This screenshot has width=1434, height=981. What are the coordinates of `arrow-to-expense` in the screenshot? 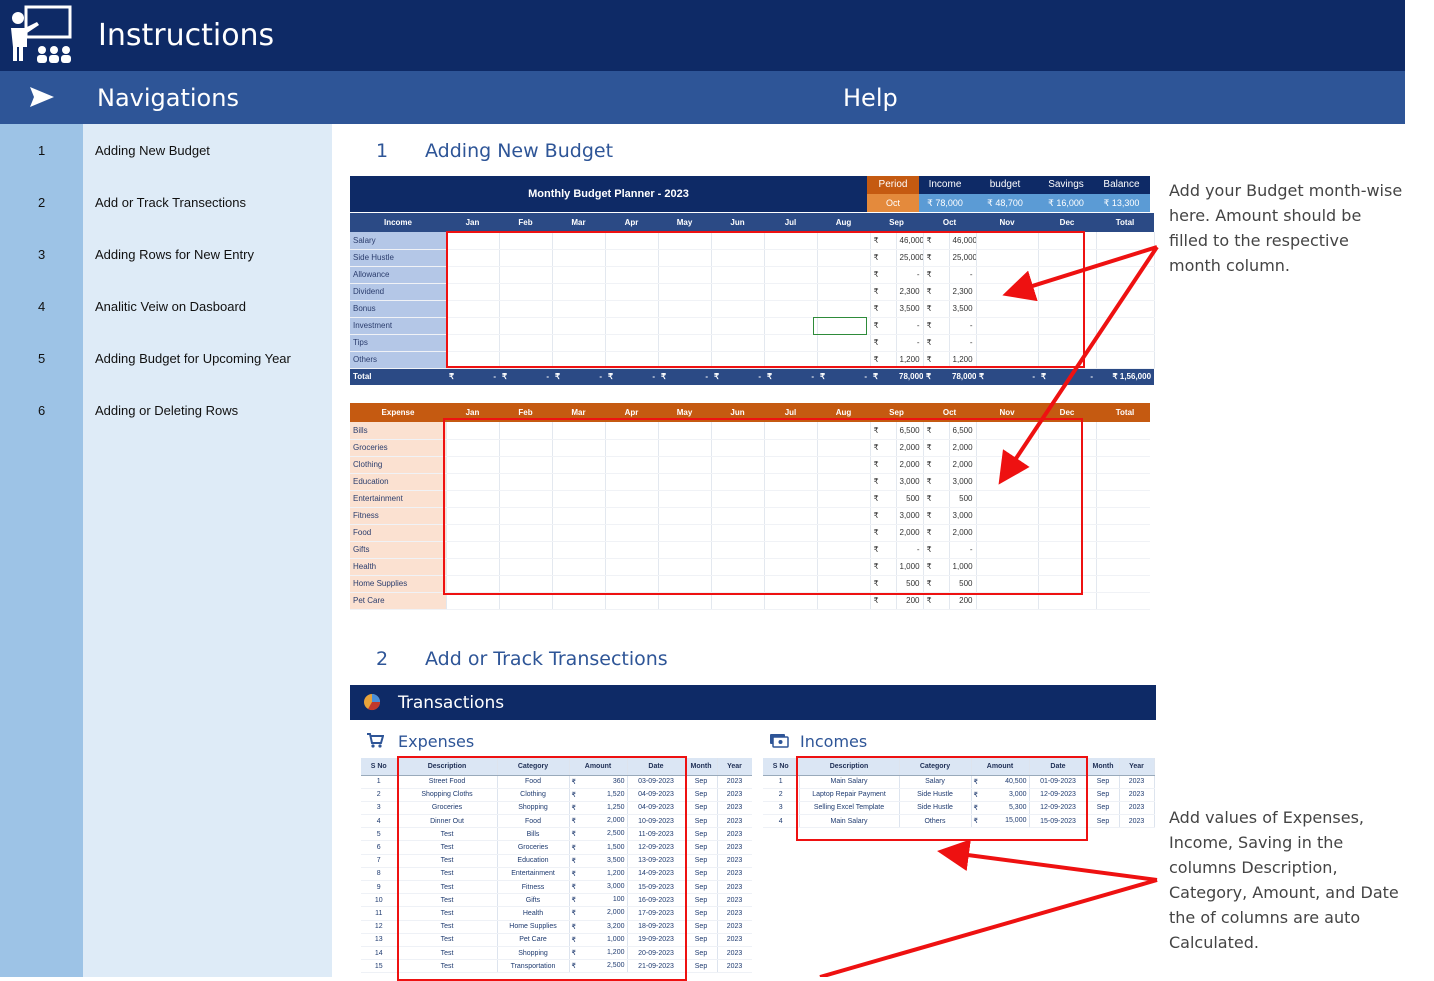 It's located at (1078, 365).